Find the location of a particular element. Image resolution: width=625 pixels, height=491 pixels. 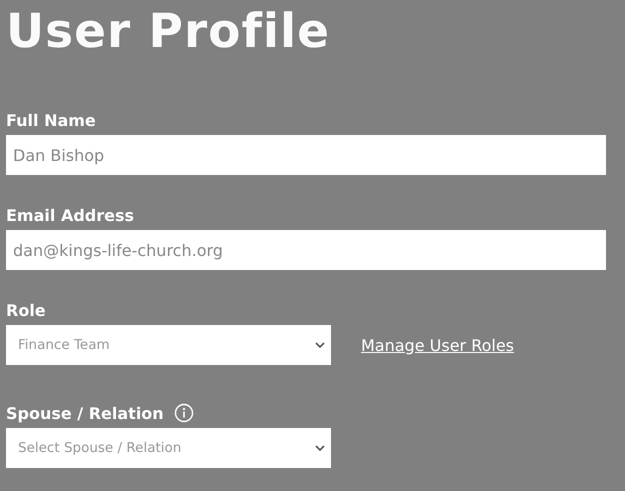

info-icon is located at coordinates (184, 413).